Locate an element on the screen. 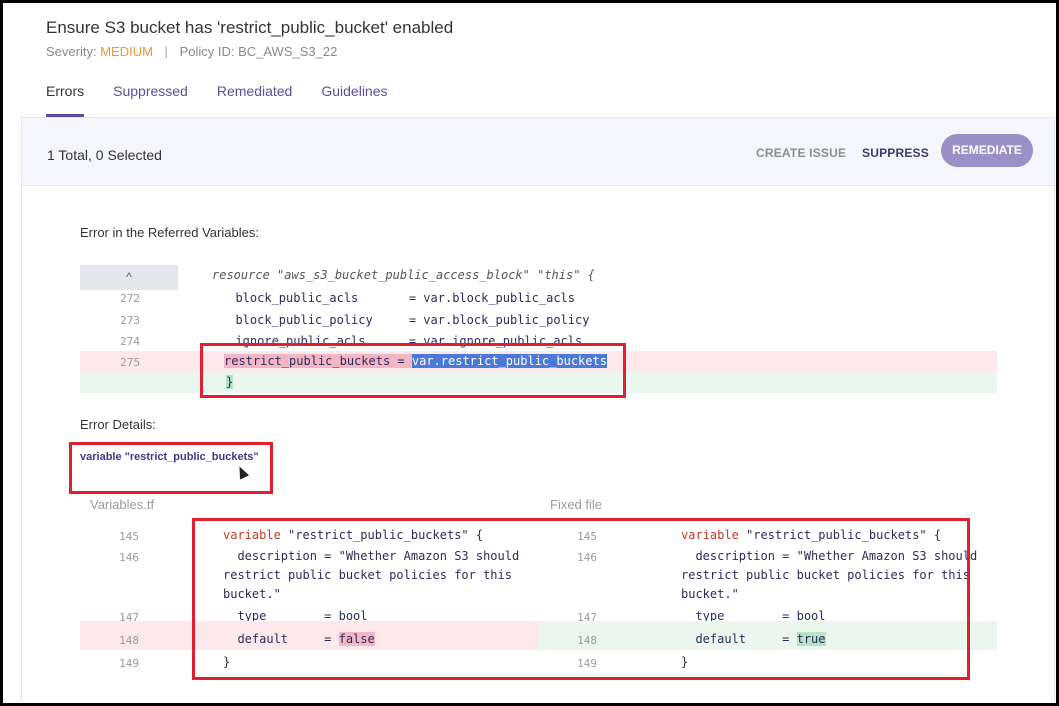 The height and width of the screenshot is (706, 1059). tab-remediated: Remediated is located at coordinates (255, 100).